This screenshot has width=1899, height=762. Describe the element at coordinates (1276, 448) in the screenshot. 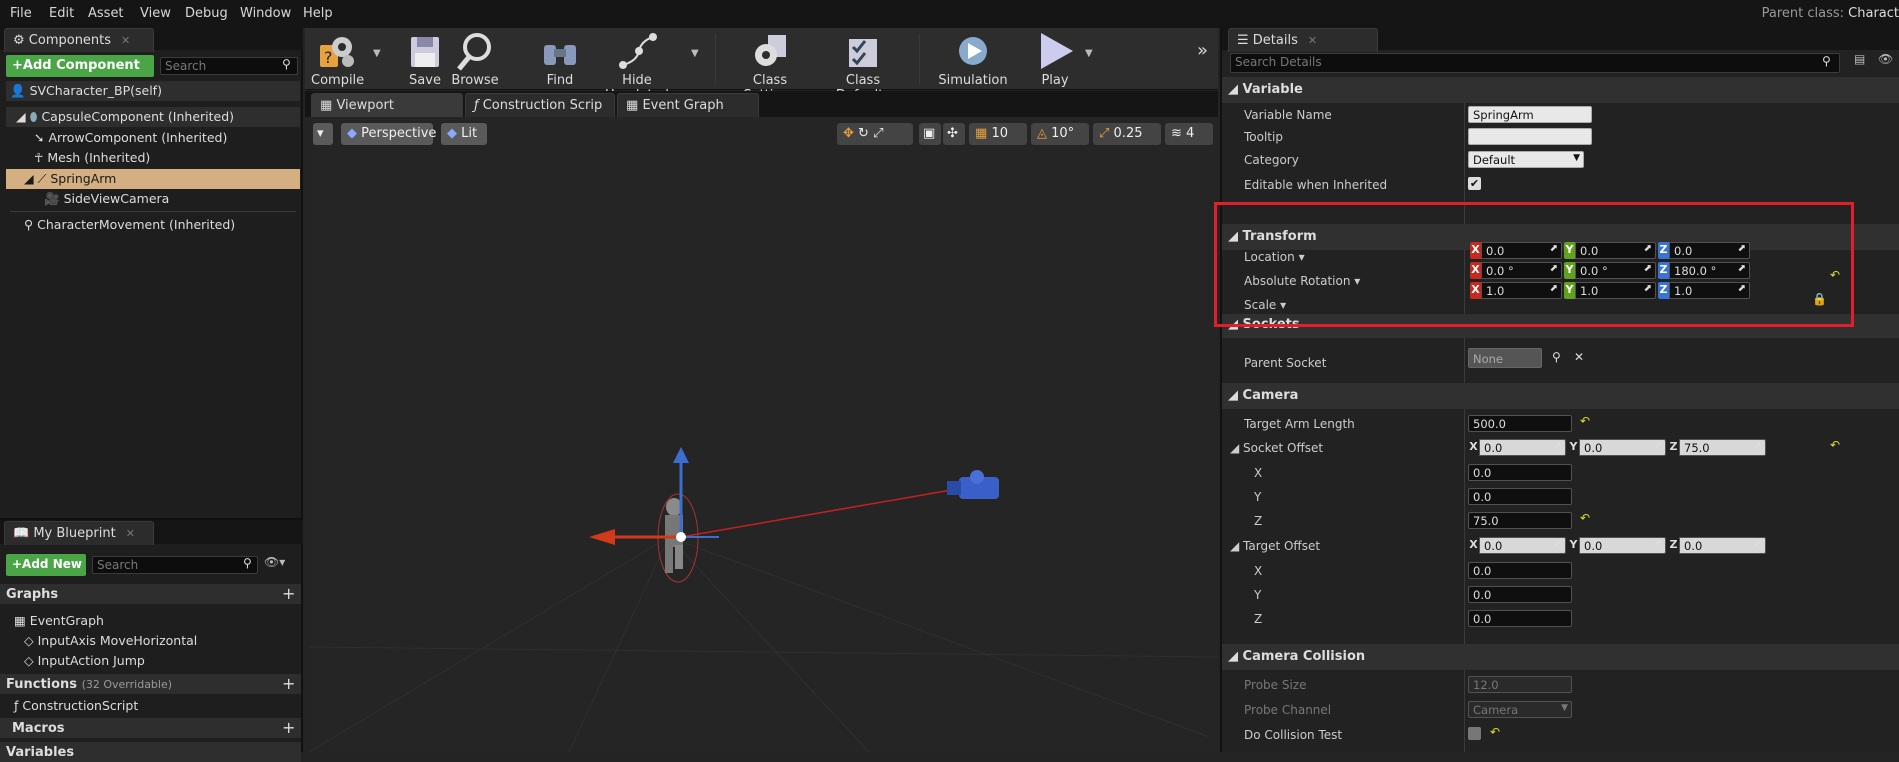

I see `socket-offset-label: ◢ Socket Offset` at that location.